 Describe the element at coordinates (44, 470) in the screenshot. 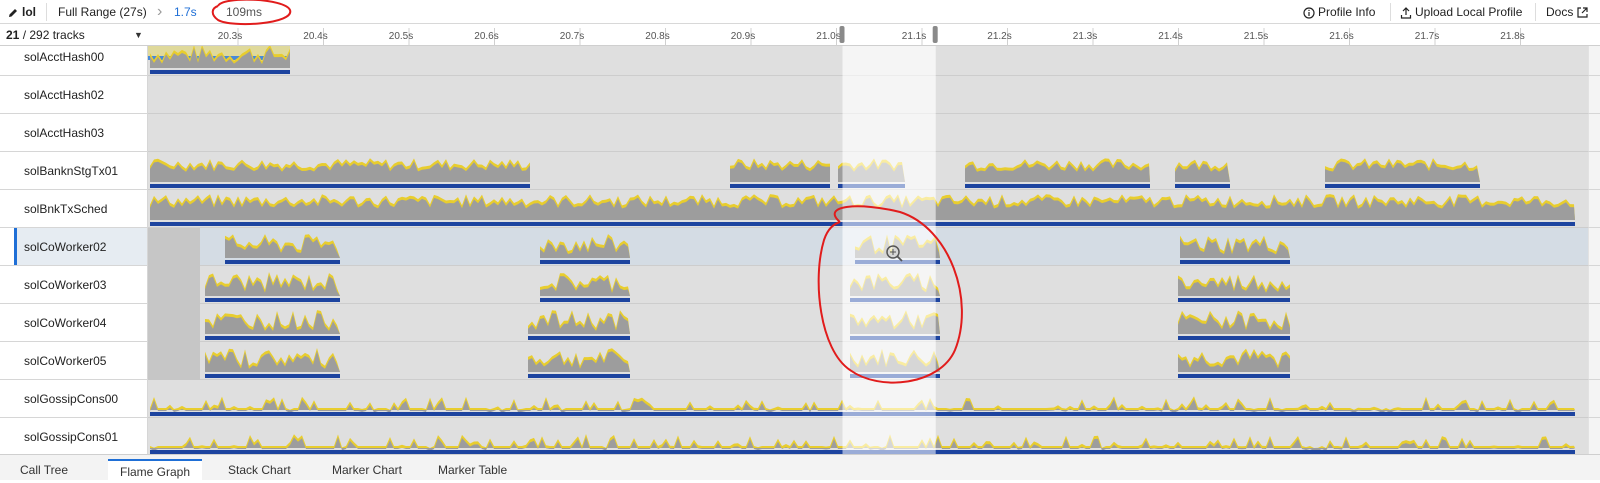

I see `bottom-tab: Call Tree` at that location.